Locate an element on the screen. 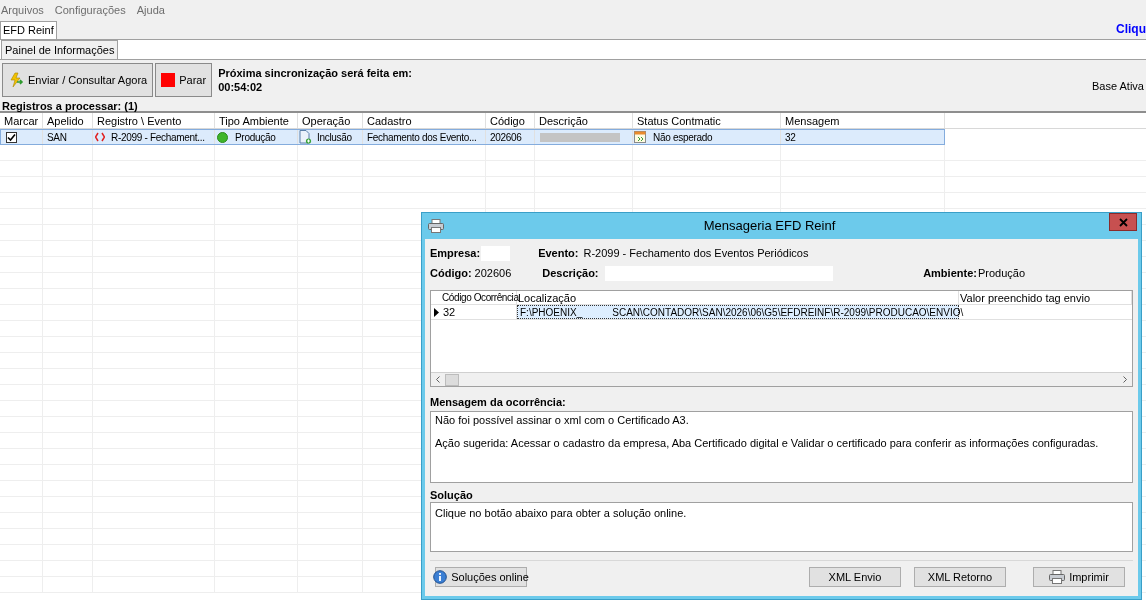  section-label: Mensagem da ocorrência: is located at coordinates (498, 402).